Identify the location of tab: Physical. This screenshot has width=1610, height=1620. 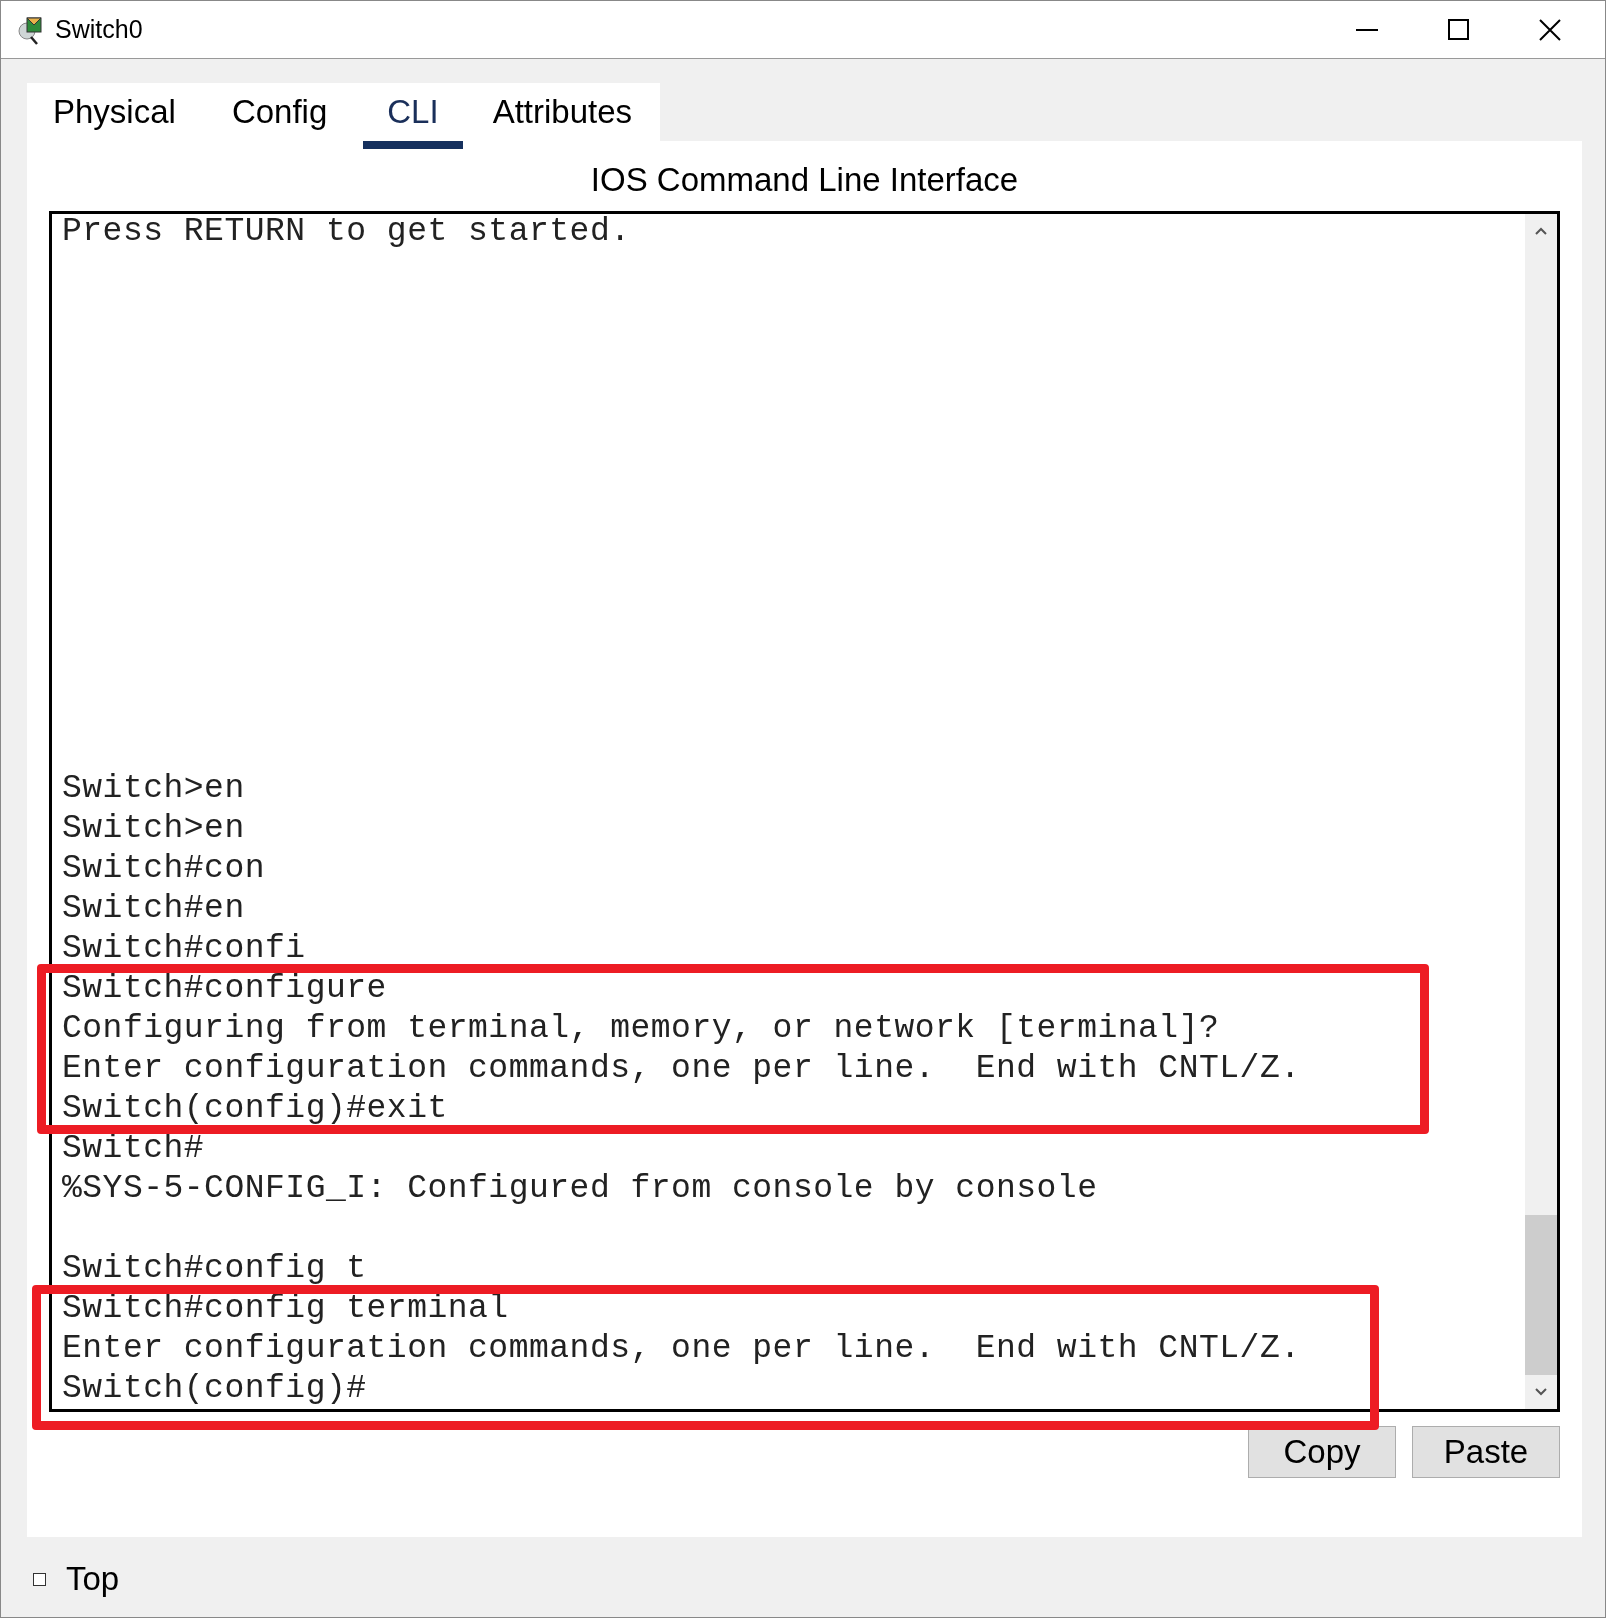
(114, 116).